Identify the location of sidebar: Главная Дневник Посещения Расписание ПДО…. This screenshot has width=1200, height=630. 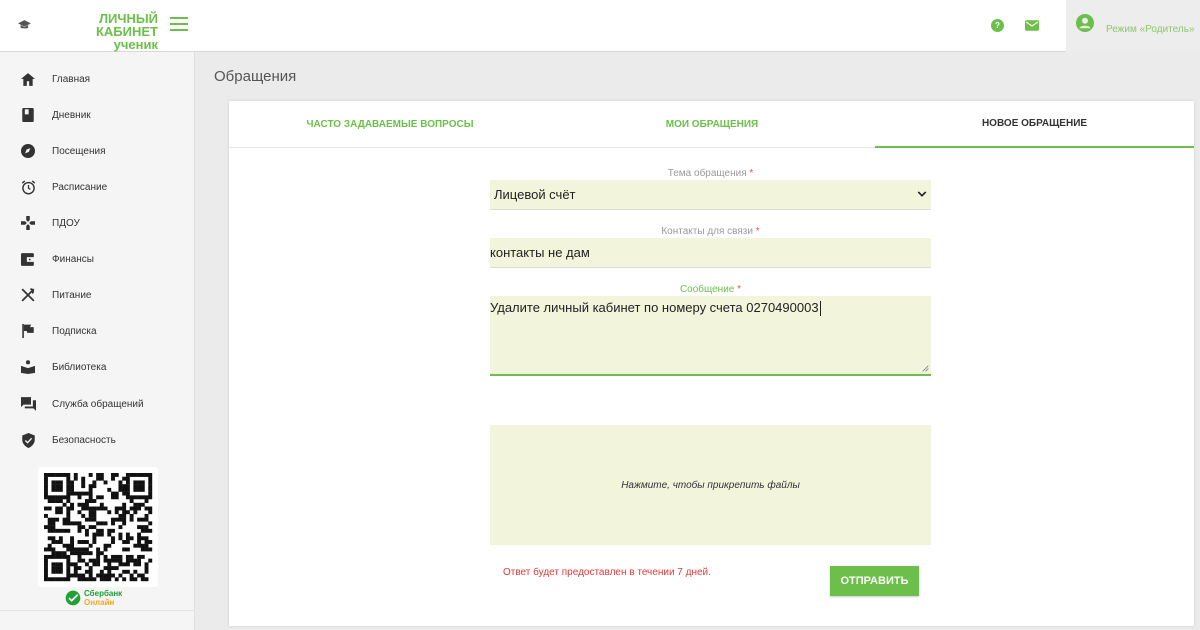
(97, 341).